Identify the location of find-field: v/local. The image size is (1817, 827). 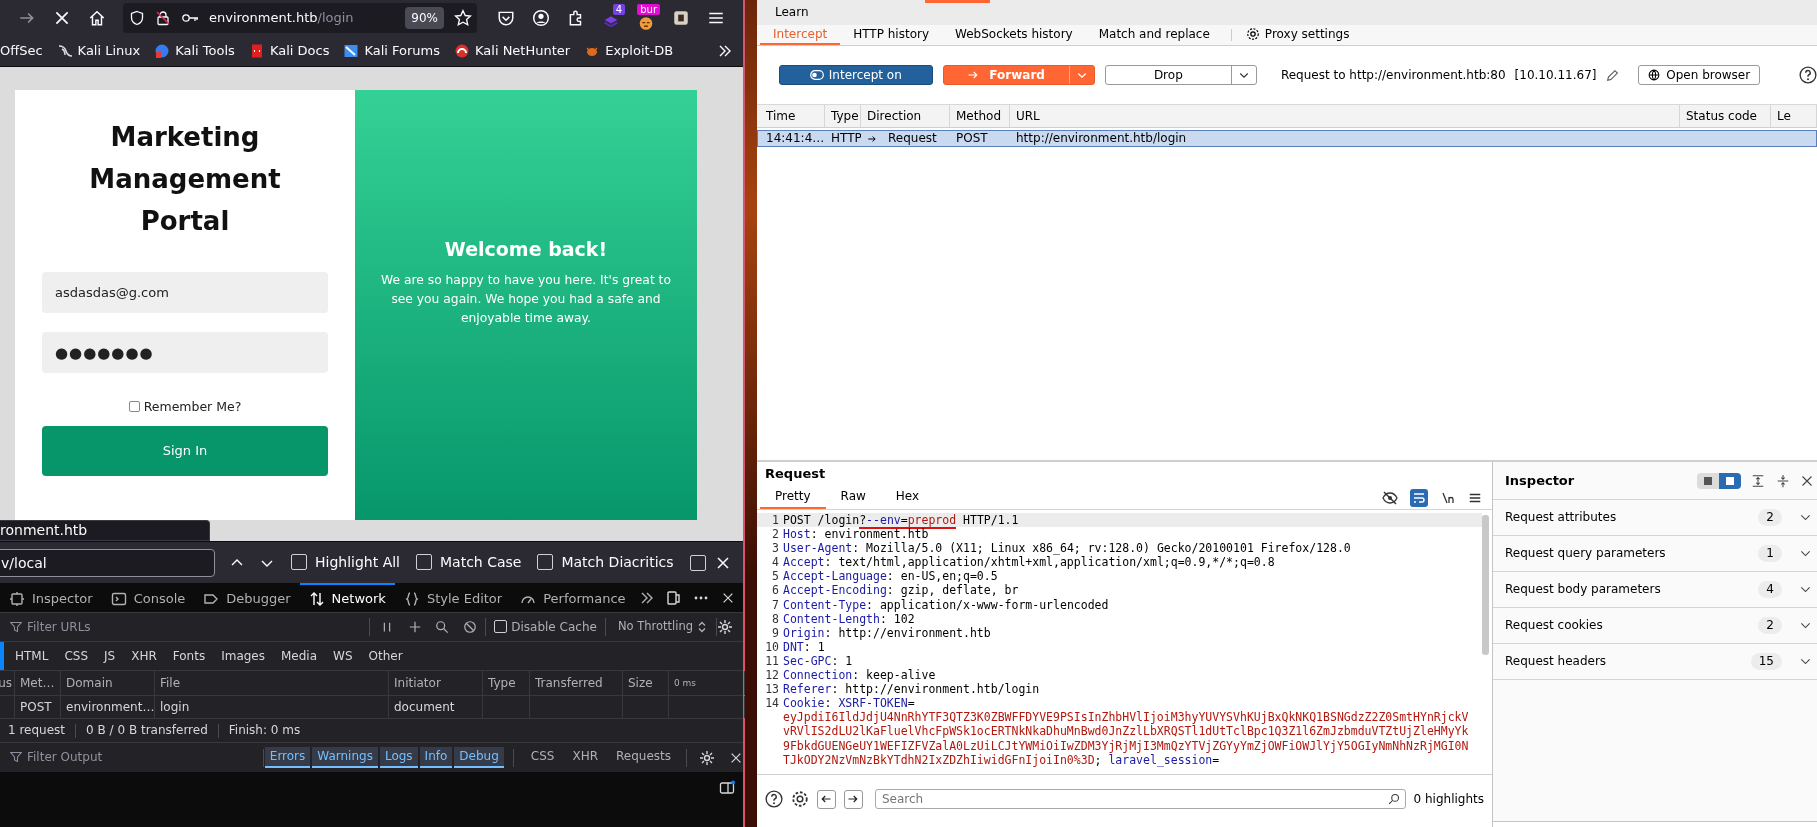
(107, 562).